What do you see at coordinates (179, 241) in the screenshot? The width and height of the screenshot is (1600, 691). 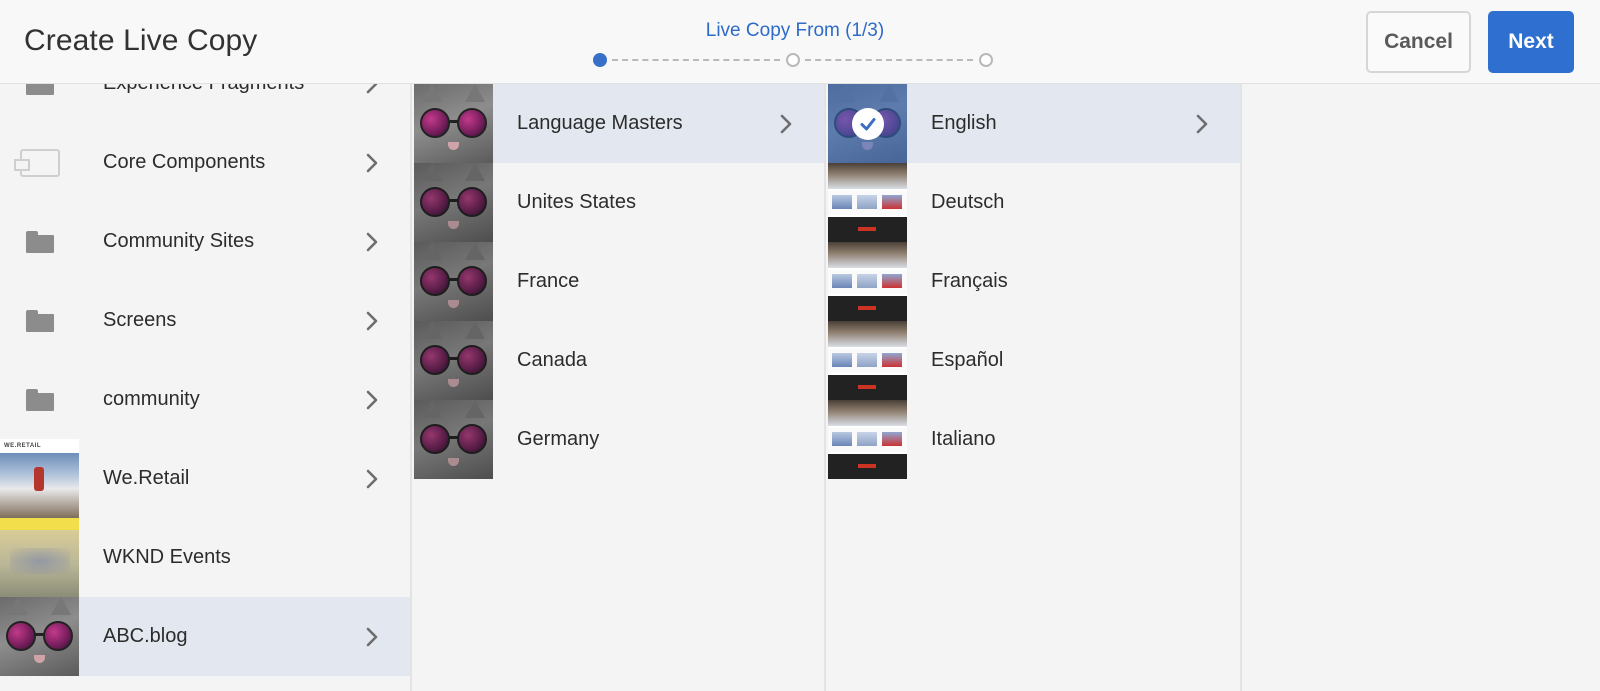 I see `column-item-label: Community Sites` at bounding box center [179, 241].